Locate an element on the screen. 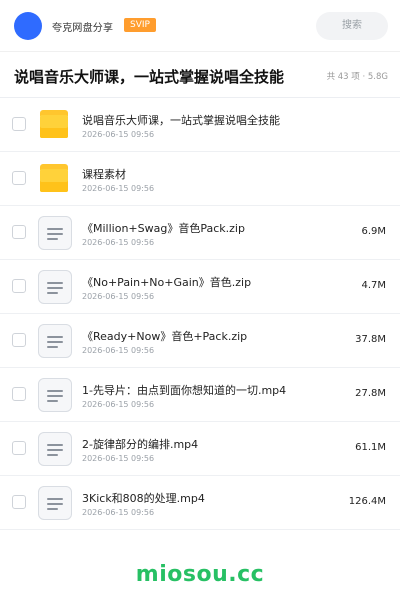 This screenshot has height=600, width=400. watermark: miosou.cc is located at coordinates (200, 574).